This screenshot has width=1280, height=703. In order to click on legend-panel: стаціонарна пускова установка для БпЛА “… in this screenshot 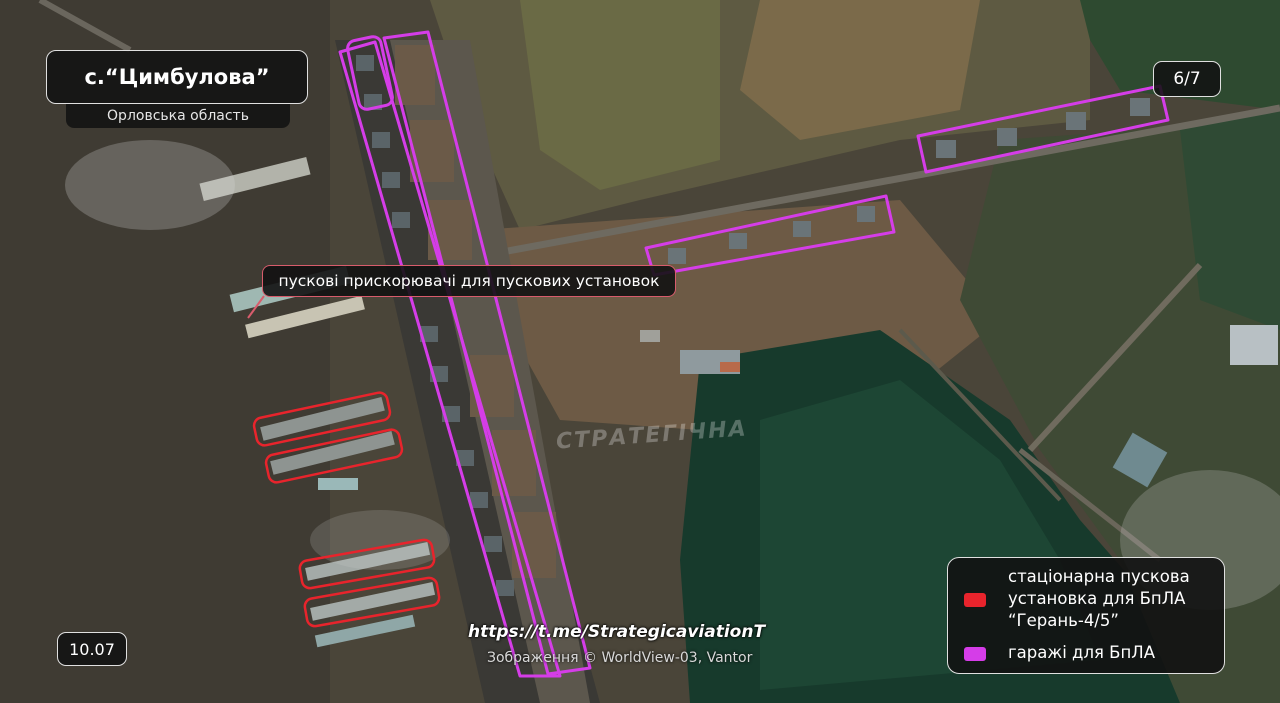, I will do `click(1086, 615)`.